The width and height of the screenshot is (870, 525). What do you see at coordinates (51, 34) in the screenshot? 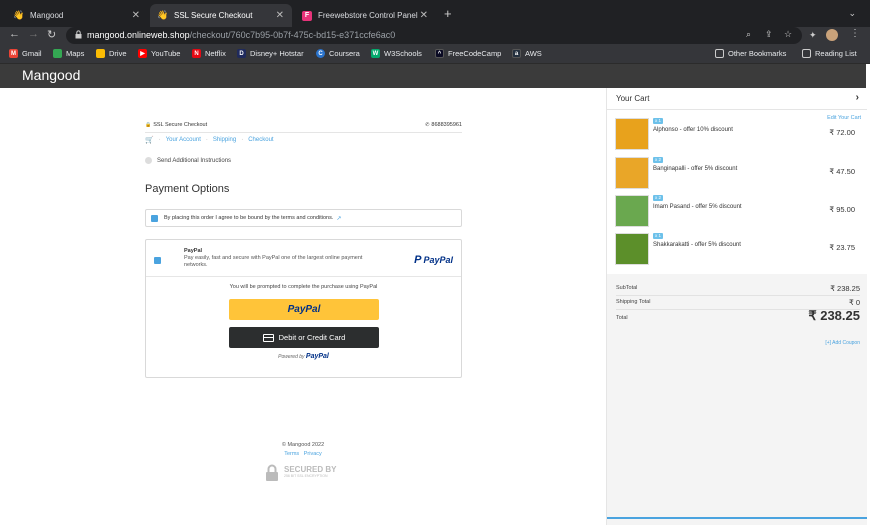
I see `reload-icon: ↻` at bounding box center [51, 34].